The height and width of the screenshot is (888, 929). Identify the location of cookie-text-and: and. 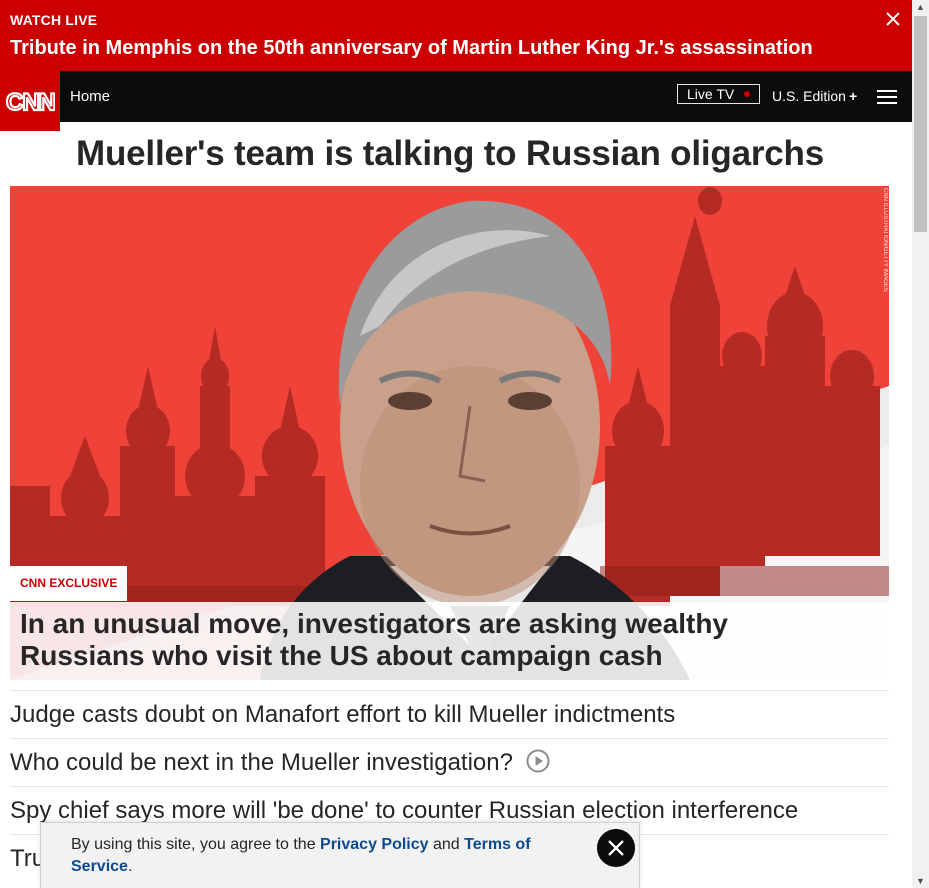
(446, 844).